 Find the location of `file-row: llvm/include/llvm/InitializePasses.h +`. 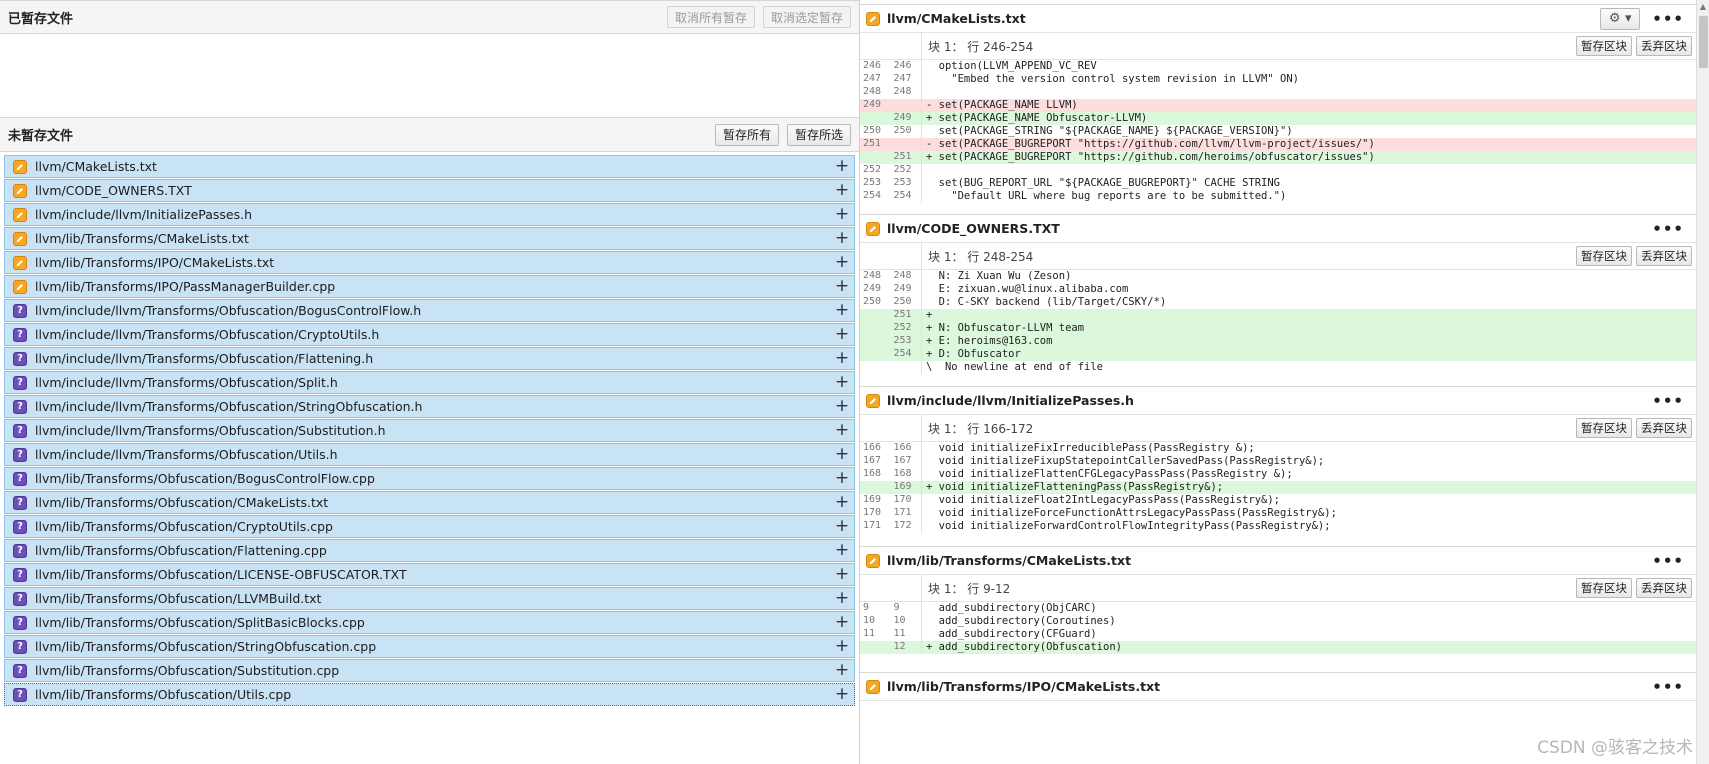

file-row: llvm/include/llvm/InitializePasses.h + is located at coordinates (429, 214).